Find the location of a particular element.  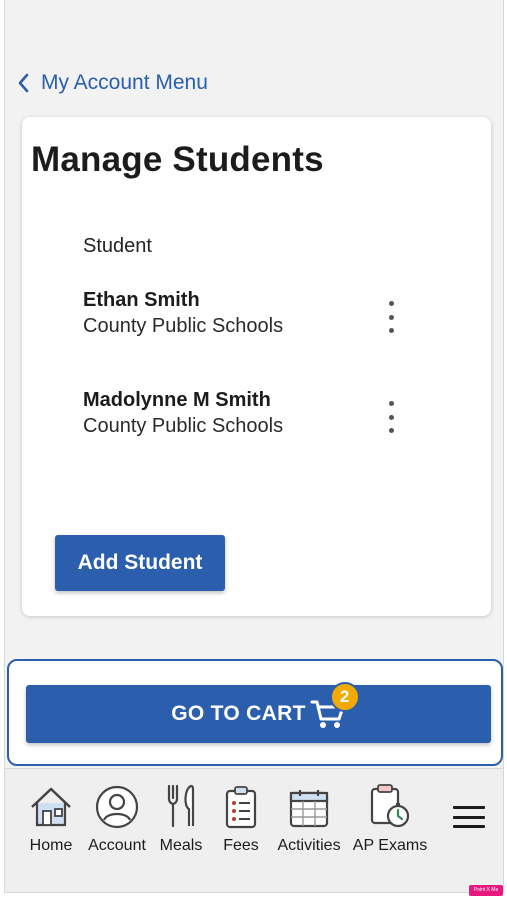

nav-label-ap-exams: AP Exams is located at coordinates (390, 845).